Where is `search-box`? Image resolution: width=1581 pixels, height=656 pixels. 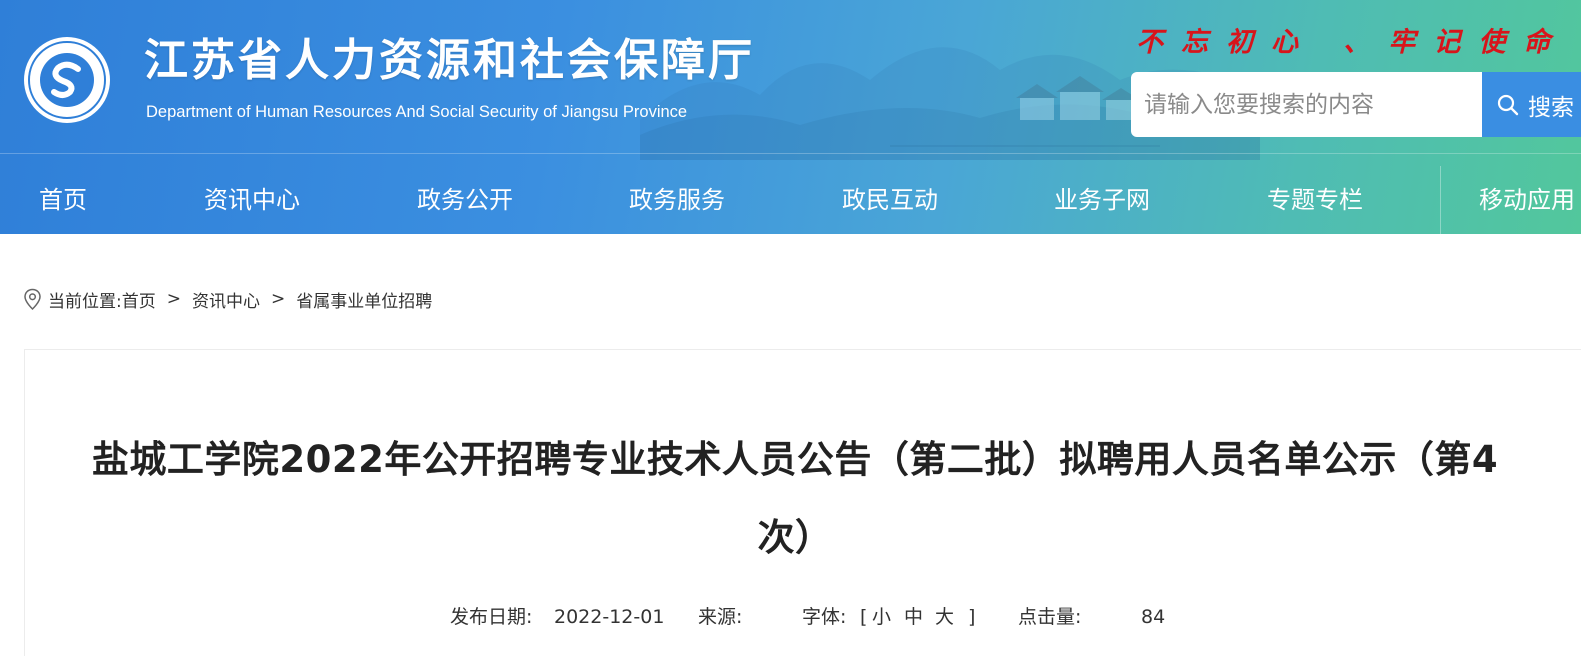 search-box is located at coordinates (1306, 104).